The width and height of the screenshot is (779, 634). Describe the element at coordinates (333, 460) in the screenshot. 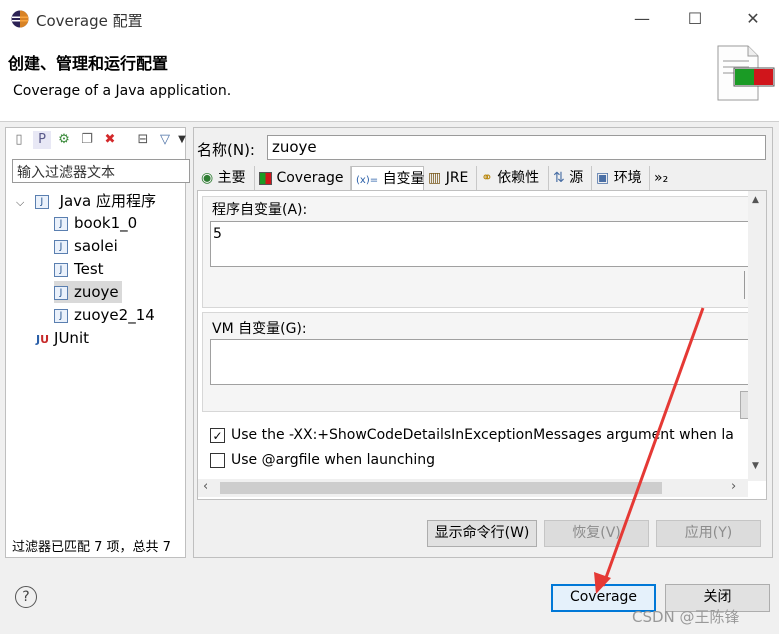

I see `argfile-label: Use @argfile when launching` at that location.